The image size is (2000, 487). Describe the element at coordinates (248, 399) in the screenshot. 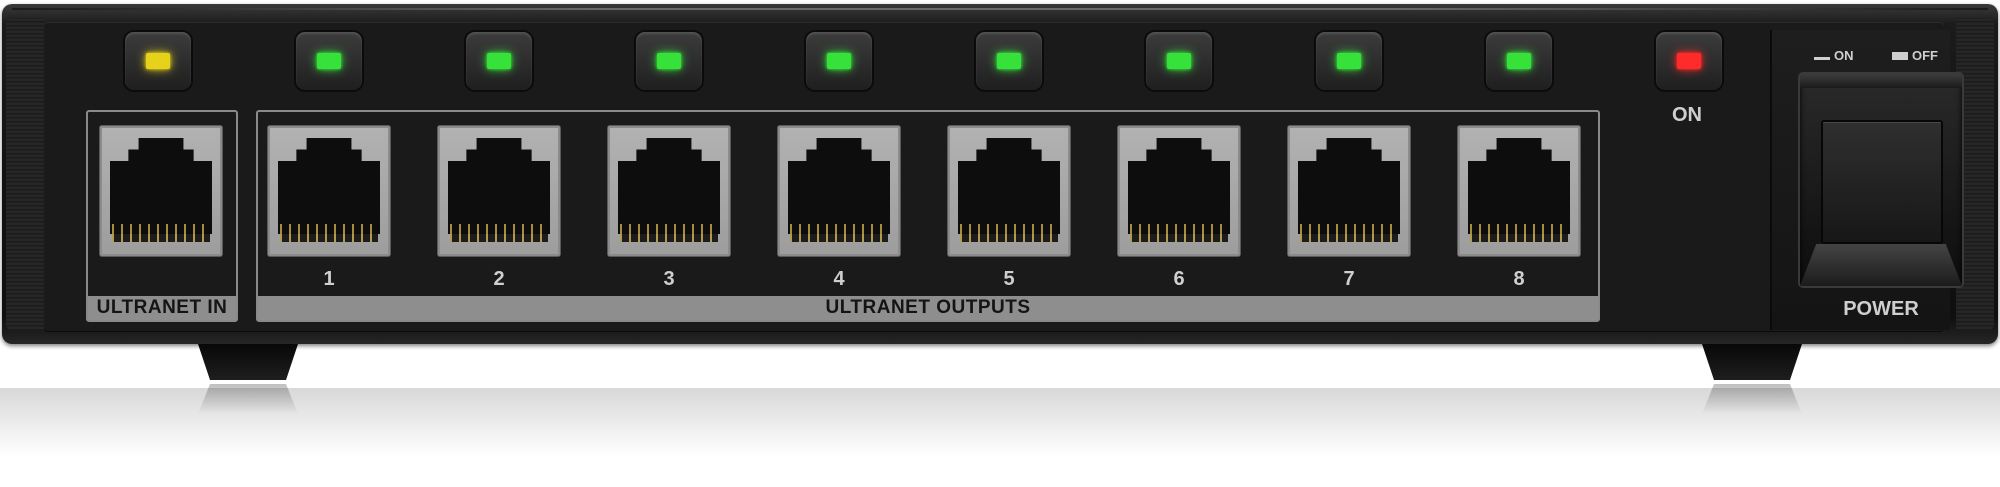

I see `left-foot-reflection` at that location.